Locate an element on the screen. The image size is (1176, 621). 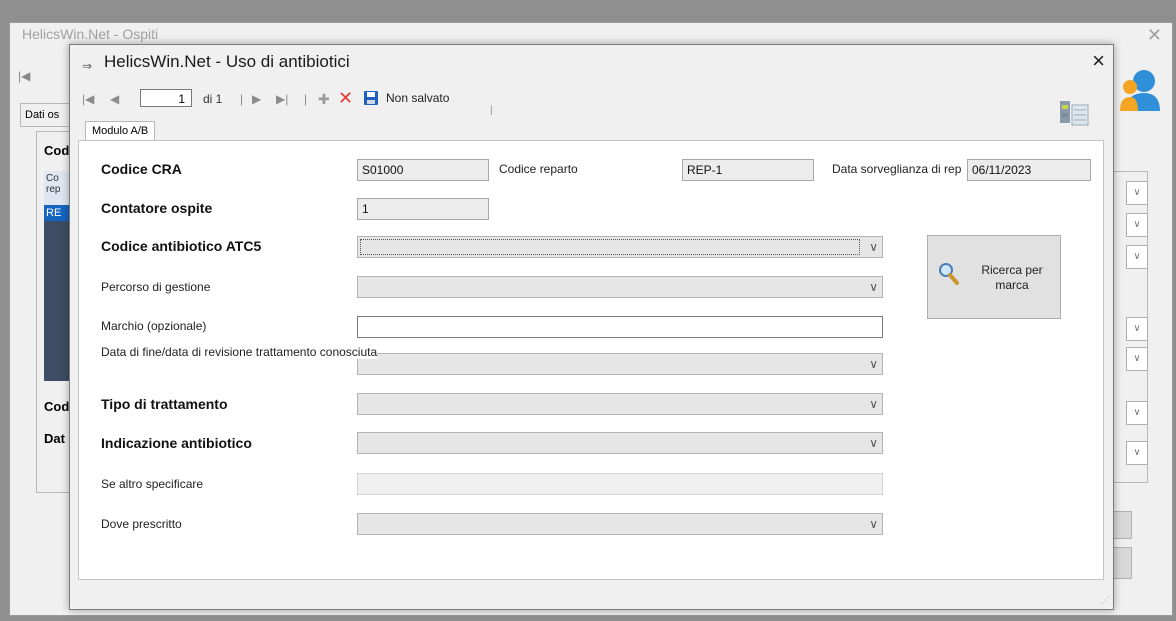
ricerca-per-marca-button: Ricerca per marca is located at coordinates (994, 277).